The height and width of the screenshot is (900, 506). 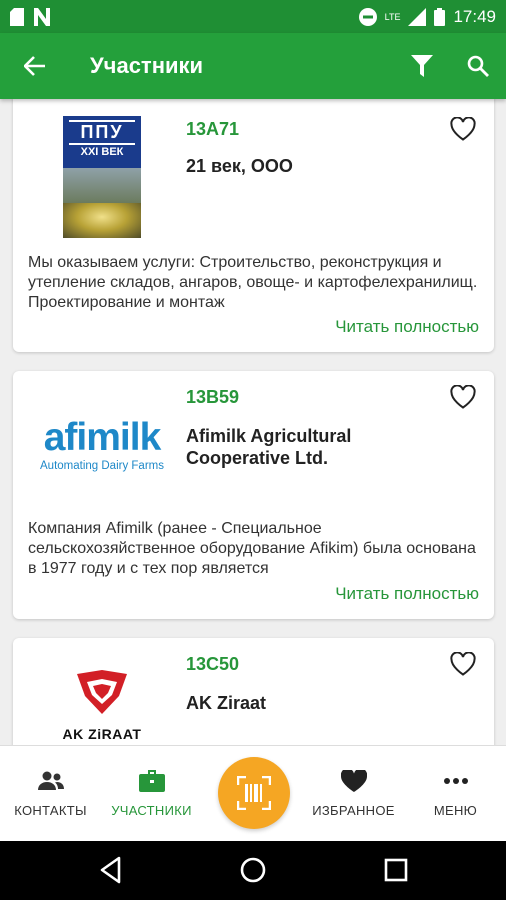 What do you see at coordinates (269, 447) in the screenshot?
I see `company-name: Afimilk Agricultural Cooperative Ltd.` at bounding box center [269, 447].